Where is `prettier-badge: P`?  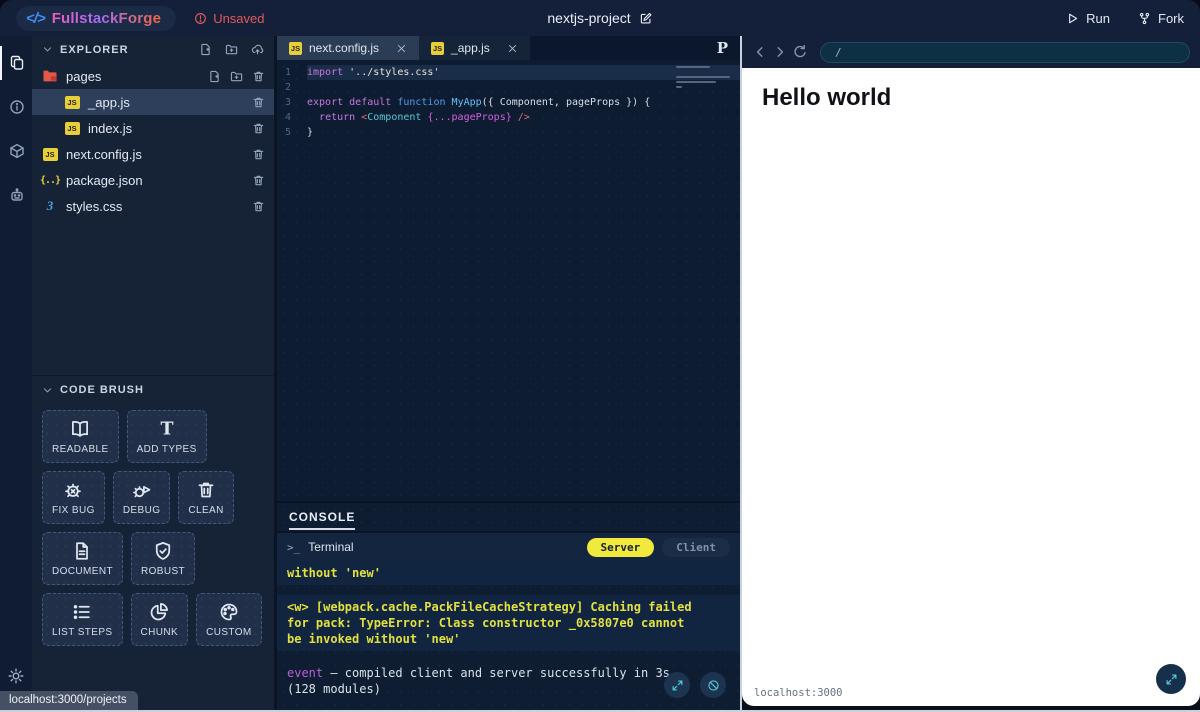 prettier-badge: P is located at coordinates (728, 48).